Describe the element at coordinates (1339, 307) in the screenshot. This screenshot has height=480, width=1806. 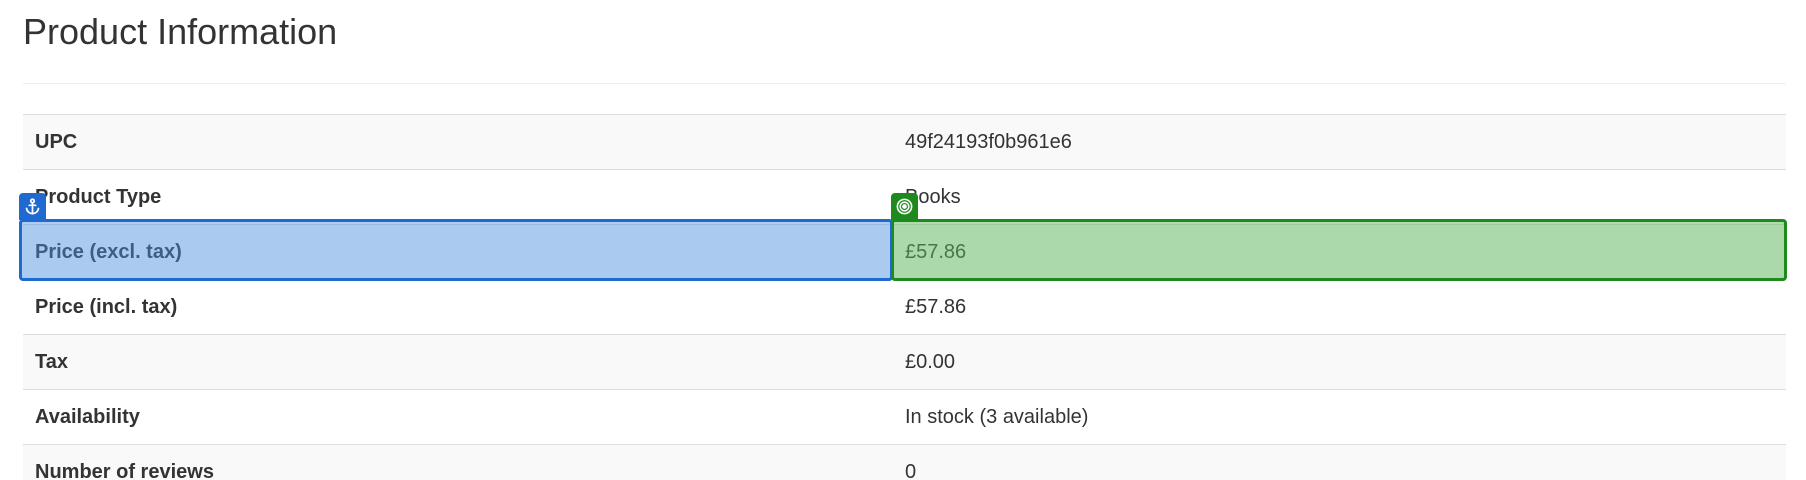
I see `row-value-price-incl-tax: £57.86` at that location.